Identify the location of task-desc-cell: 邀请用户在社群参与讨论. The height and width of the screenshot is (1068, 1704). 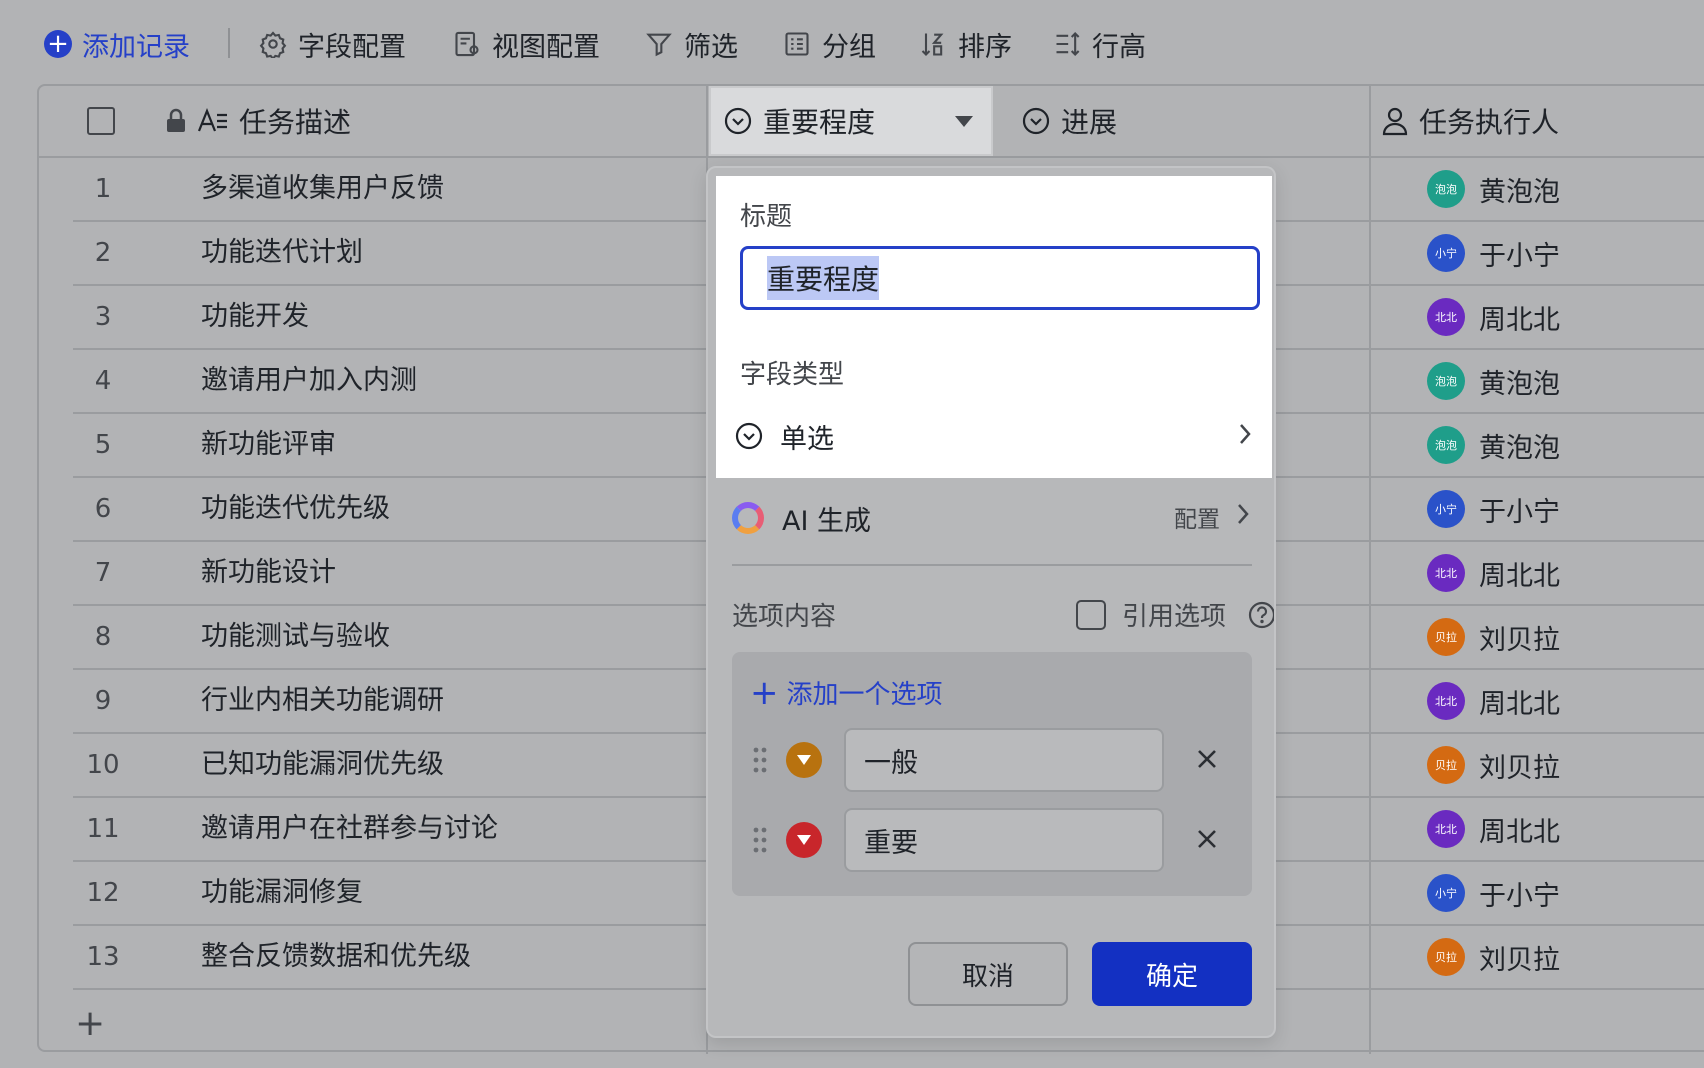
(349, 829).